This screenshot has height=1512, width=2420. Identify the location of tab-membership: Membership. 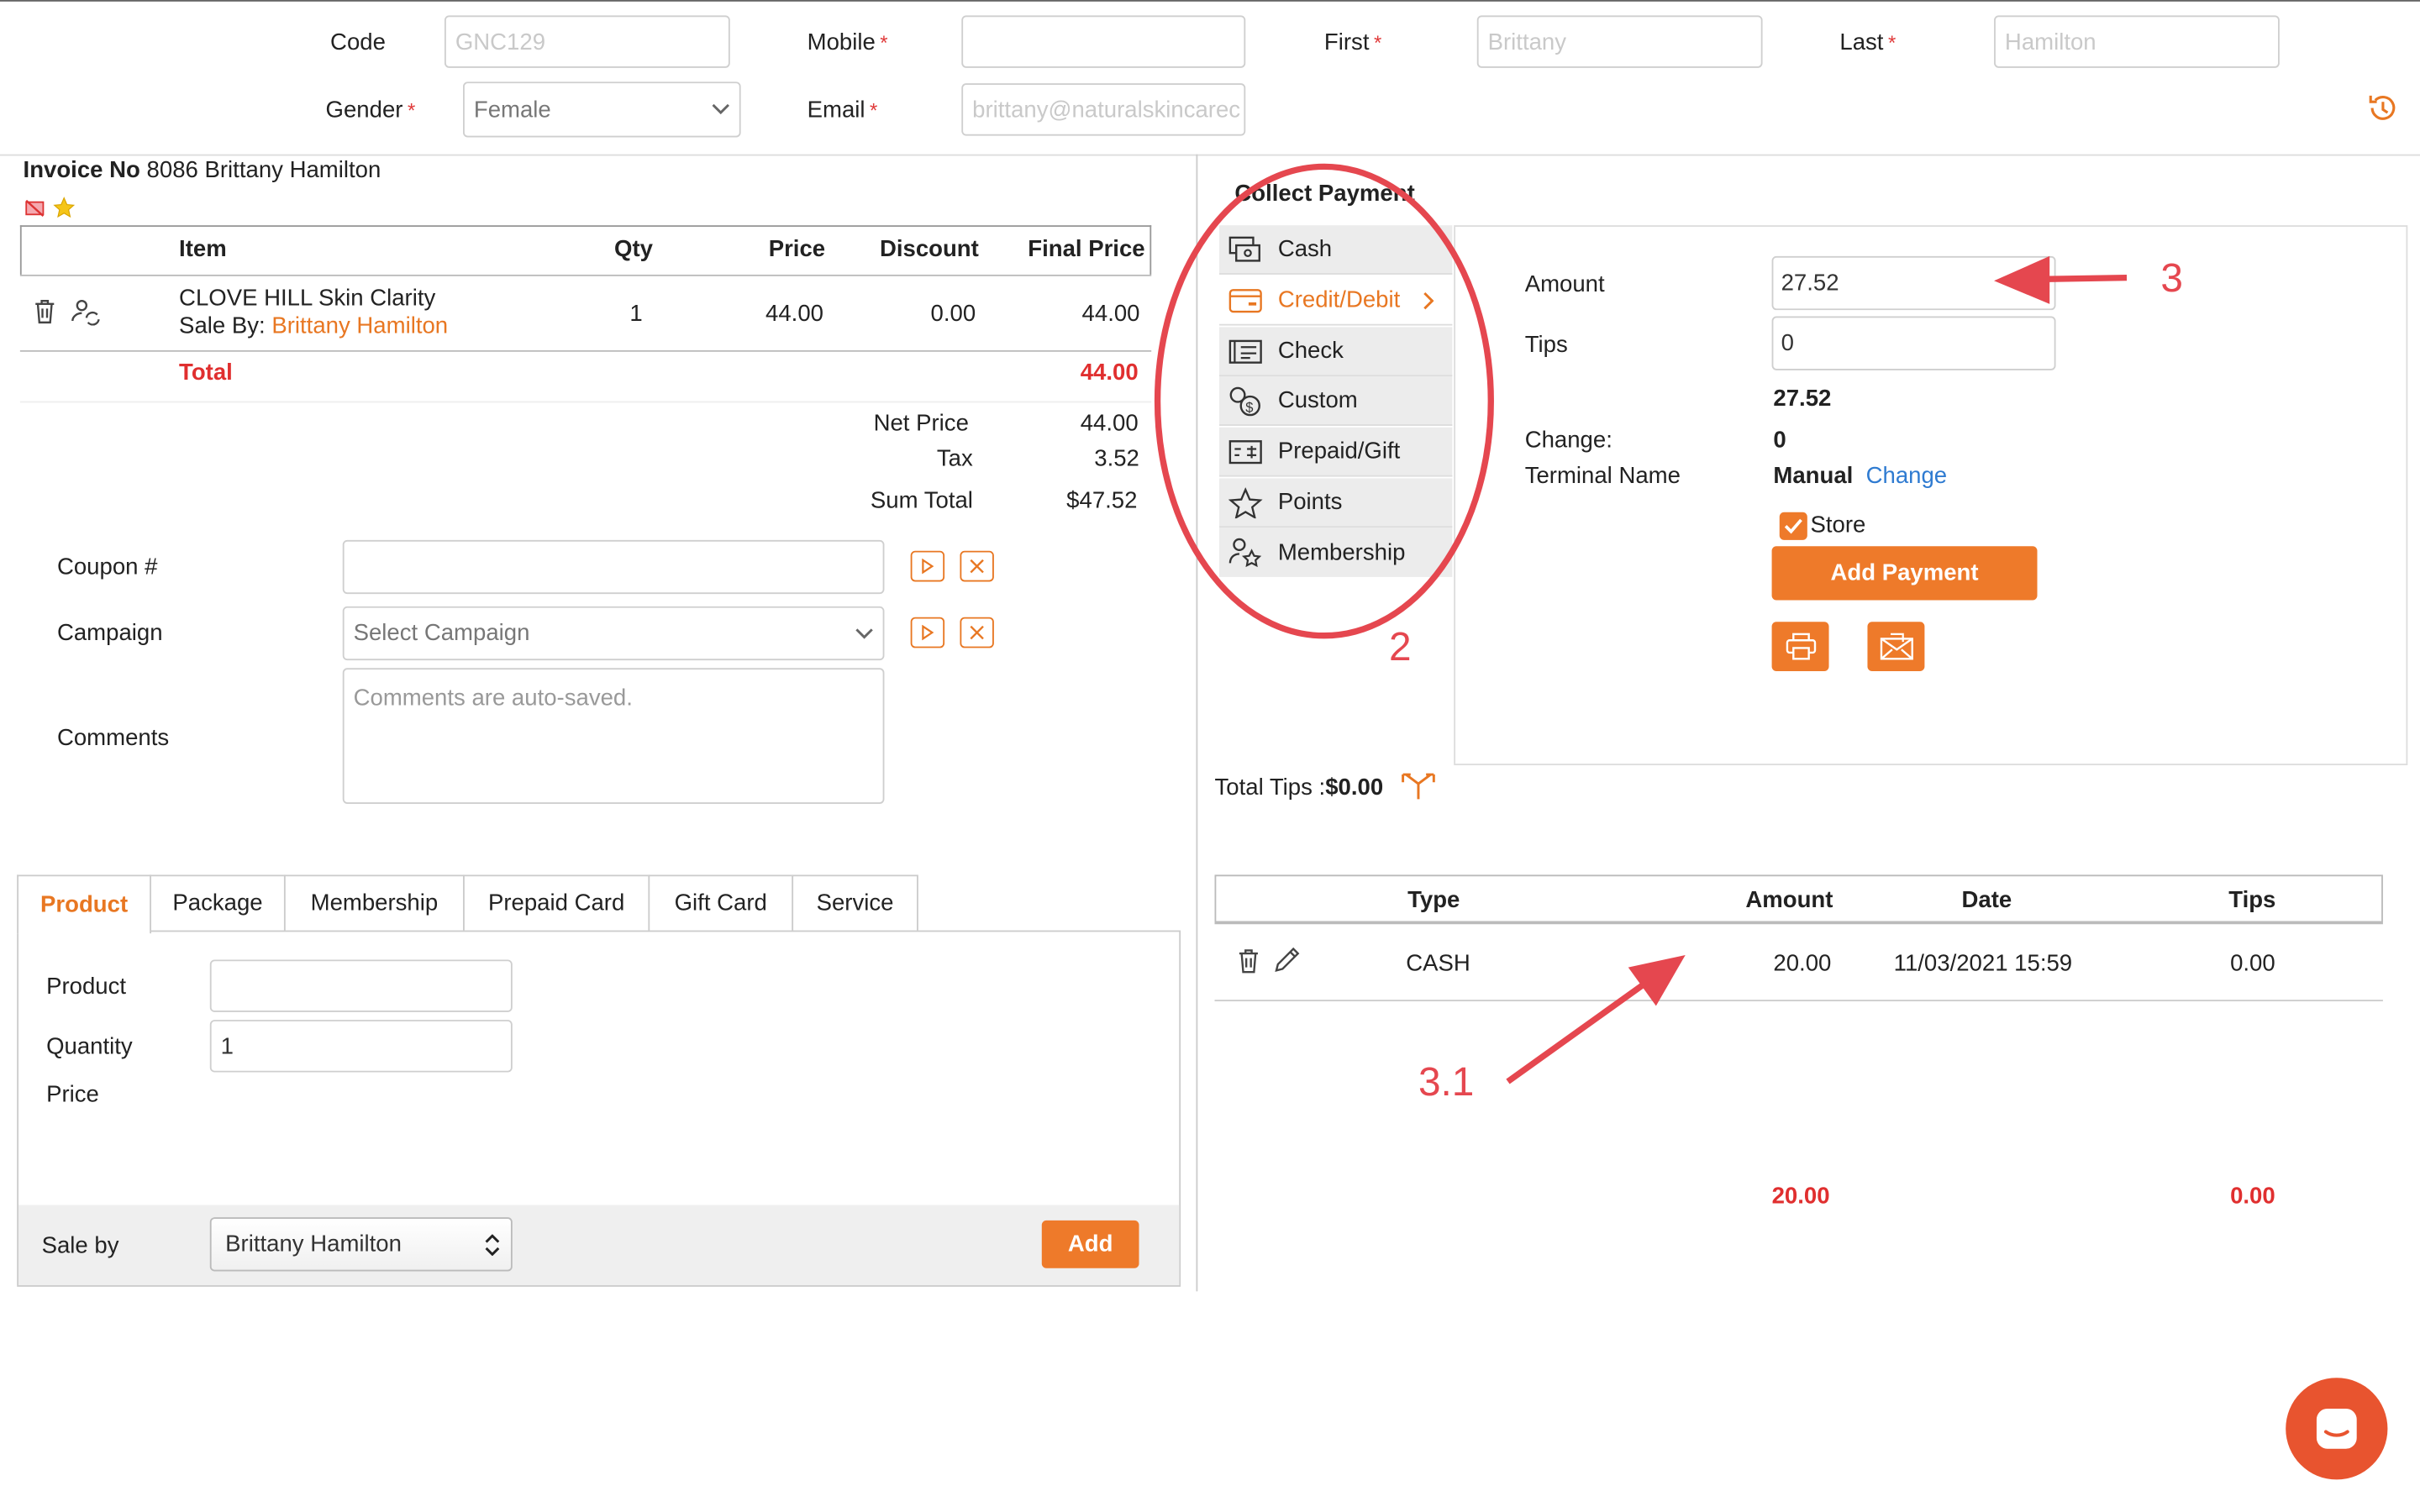
(374, 903).